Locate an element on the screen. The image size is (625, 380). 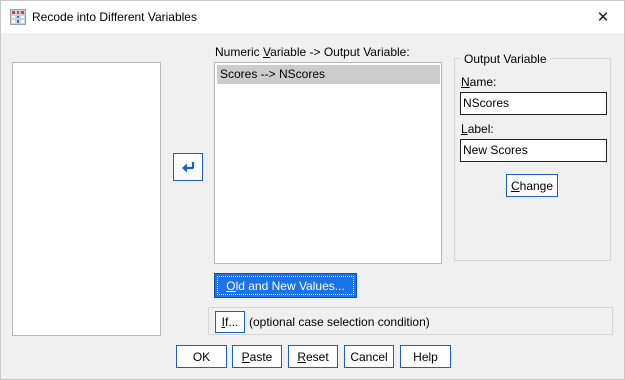
cancel-button: Cancel is located at coordinates (369, 356).